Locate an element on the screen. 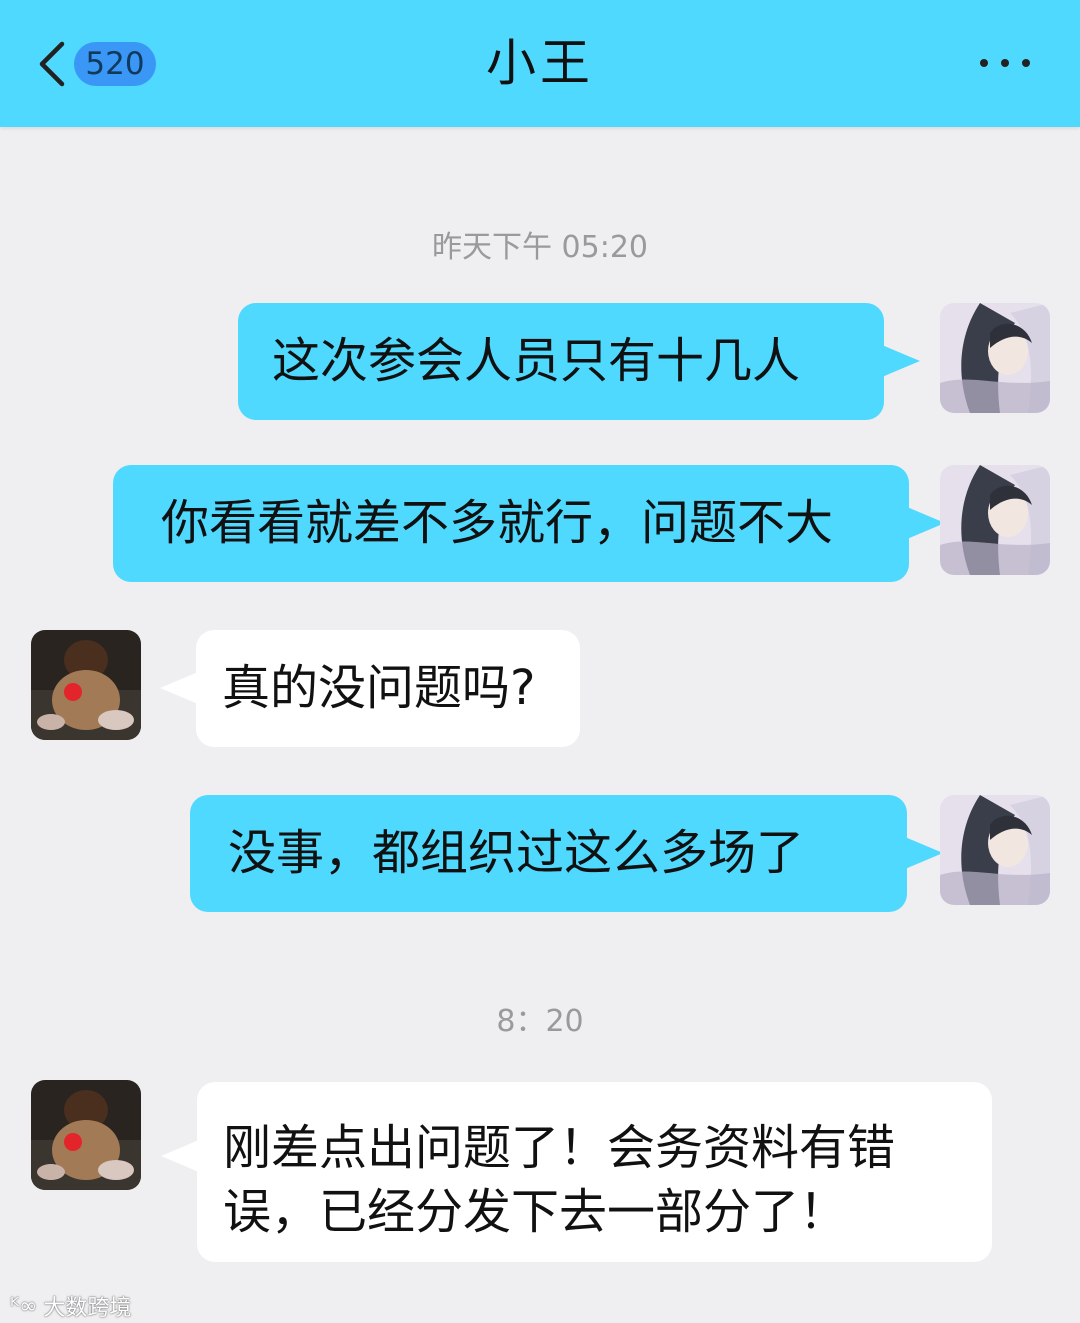 The width and height of the screenshot is (1080, 1323). message-bubble-sent: 这次参会人员只有十几人 is located at coordinates (579, 361).